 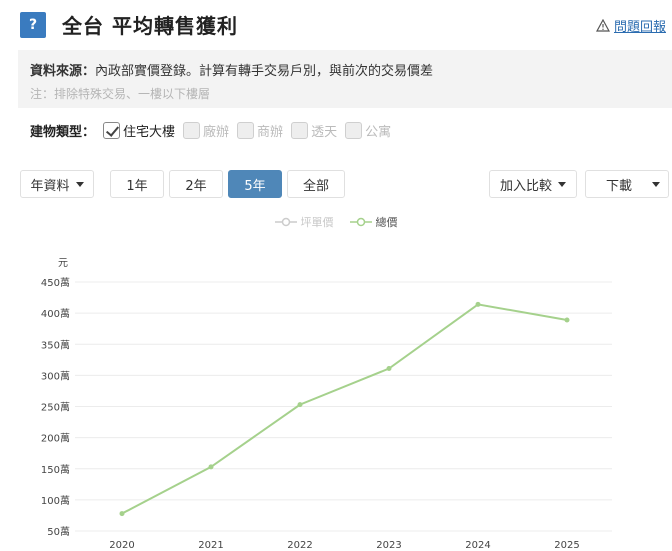 I want to click on building-type-option-label: 商辦, so click(x=270, y=132).